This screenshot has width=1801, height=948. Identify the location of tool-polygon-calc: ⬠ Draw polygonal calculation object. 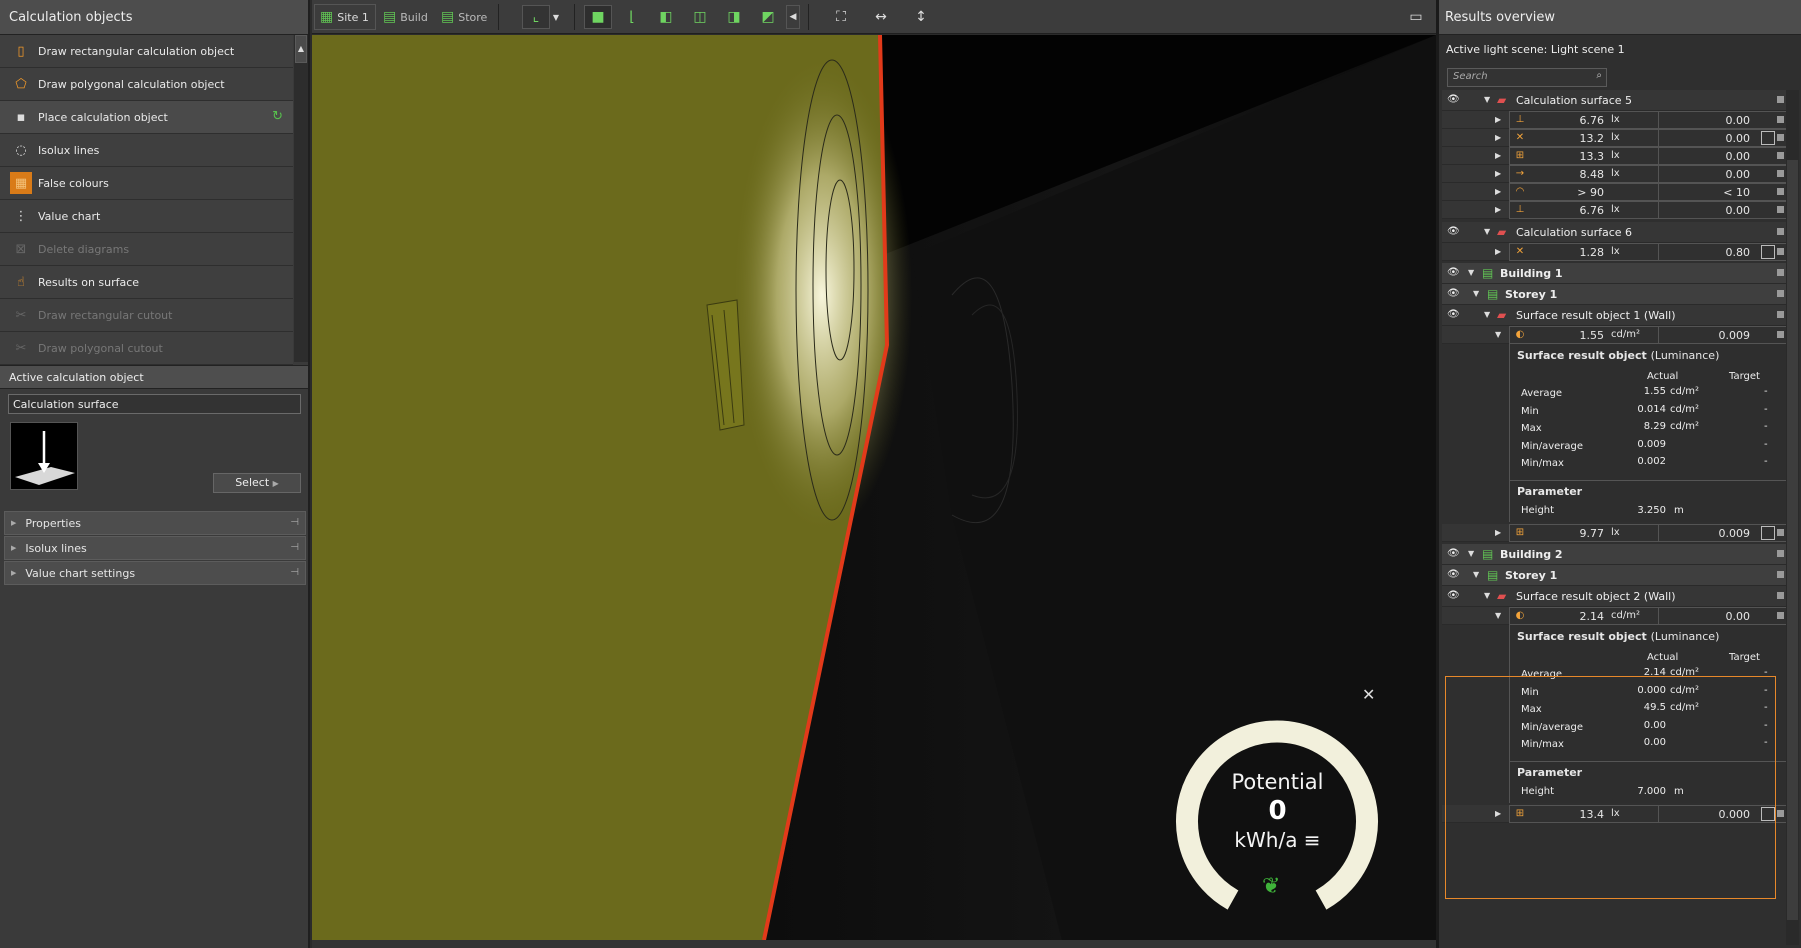
(146, 84).